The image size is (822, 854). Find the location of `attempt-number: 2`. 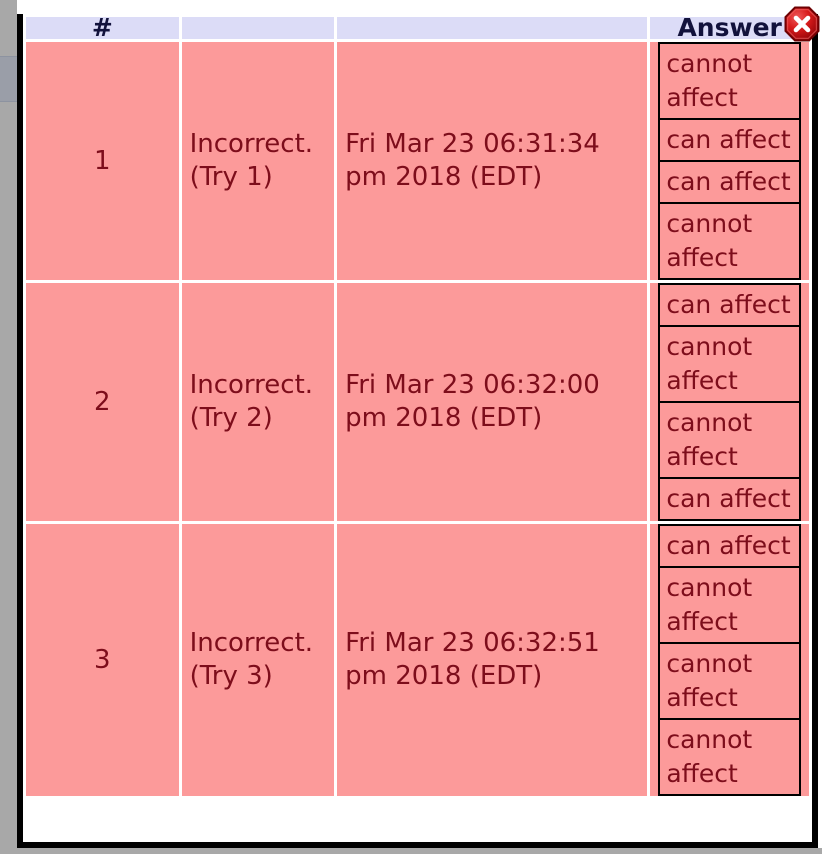

attempt-number: 2 is located at coordinates (102, 402).